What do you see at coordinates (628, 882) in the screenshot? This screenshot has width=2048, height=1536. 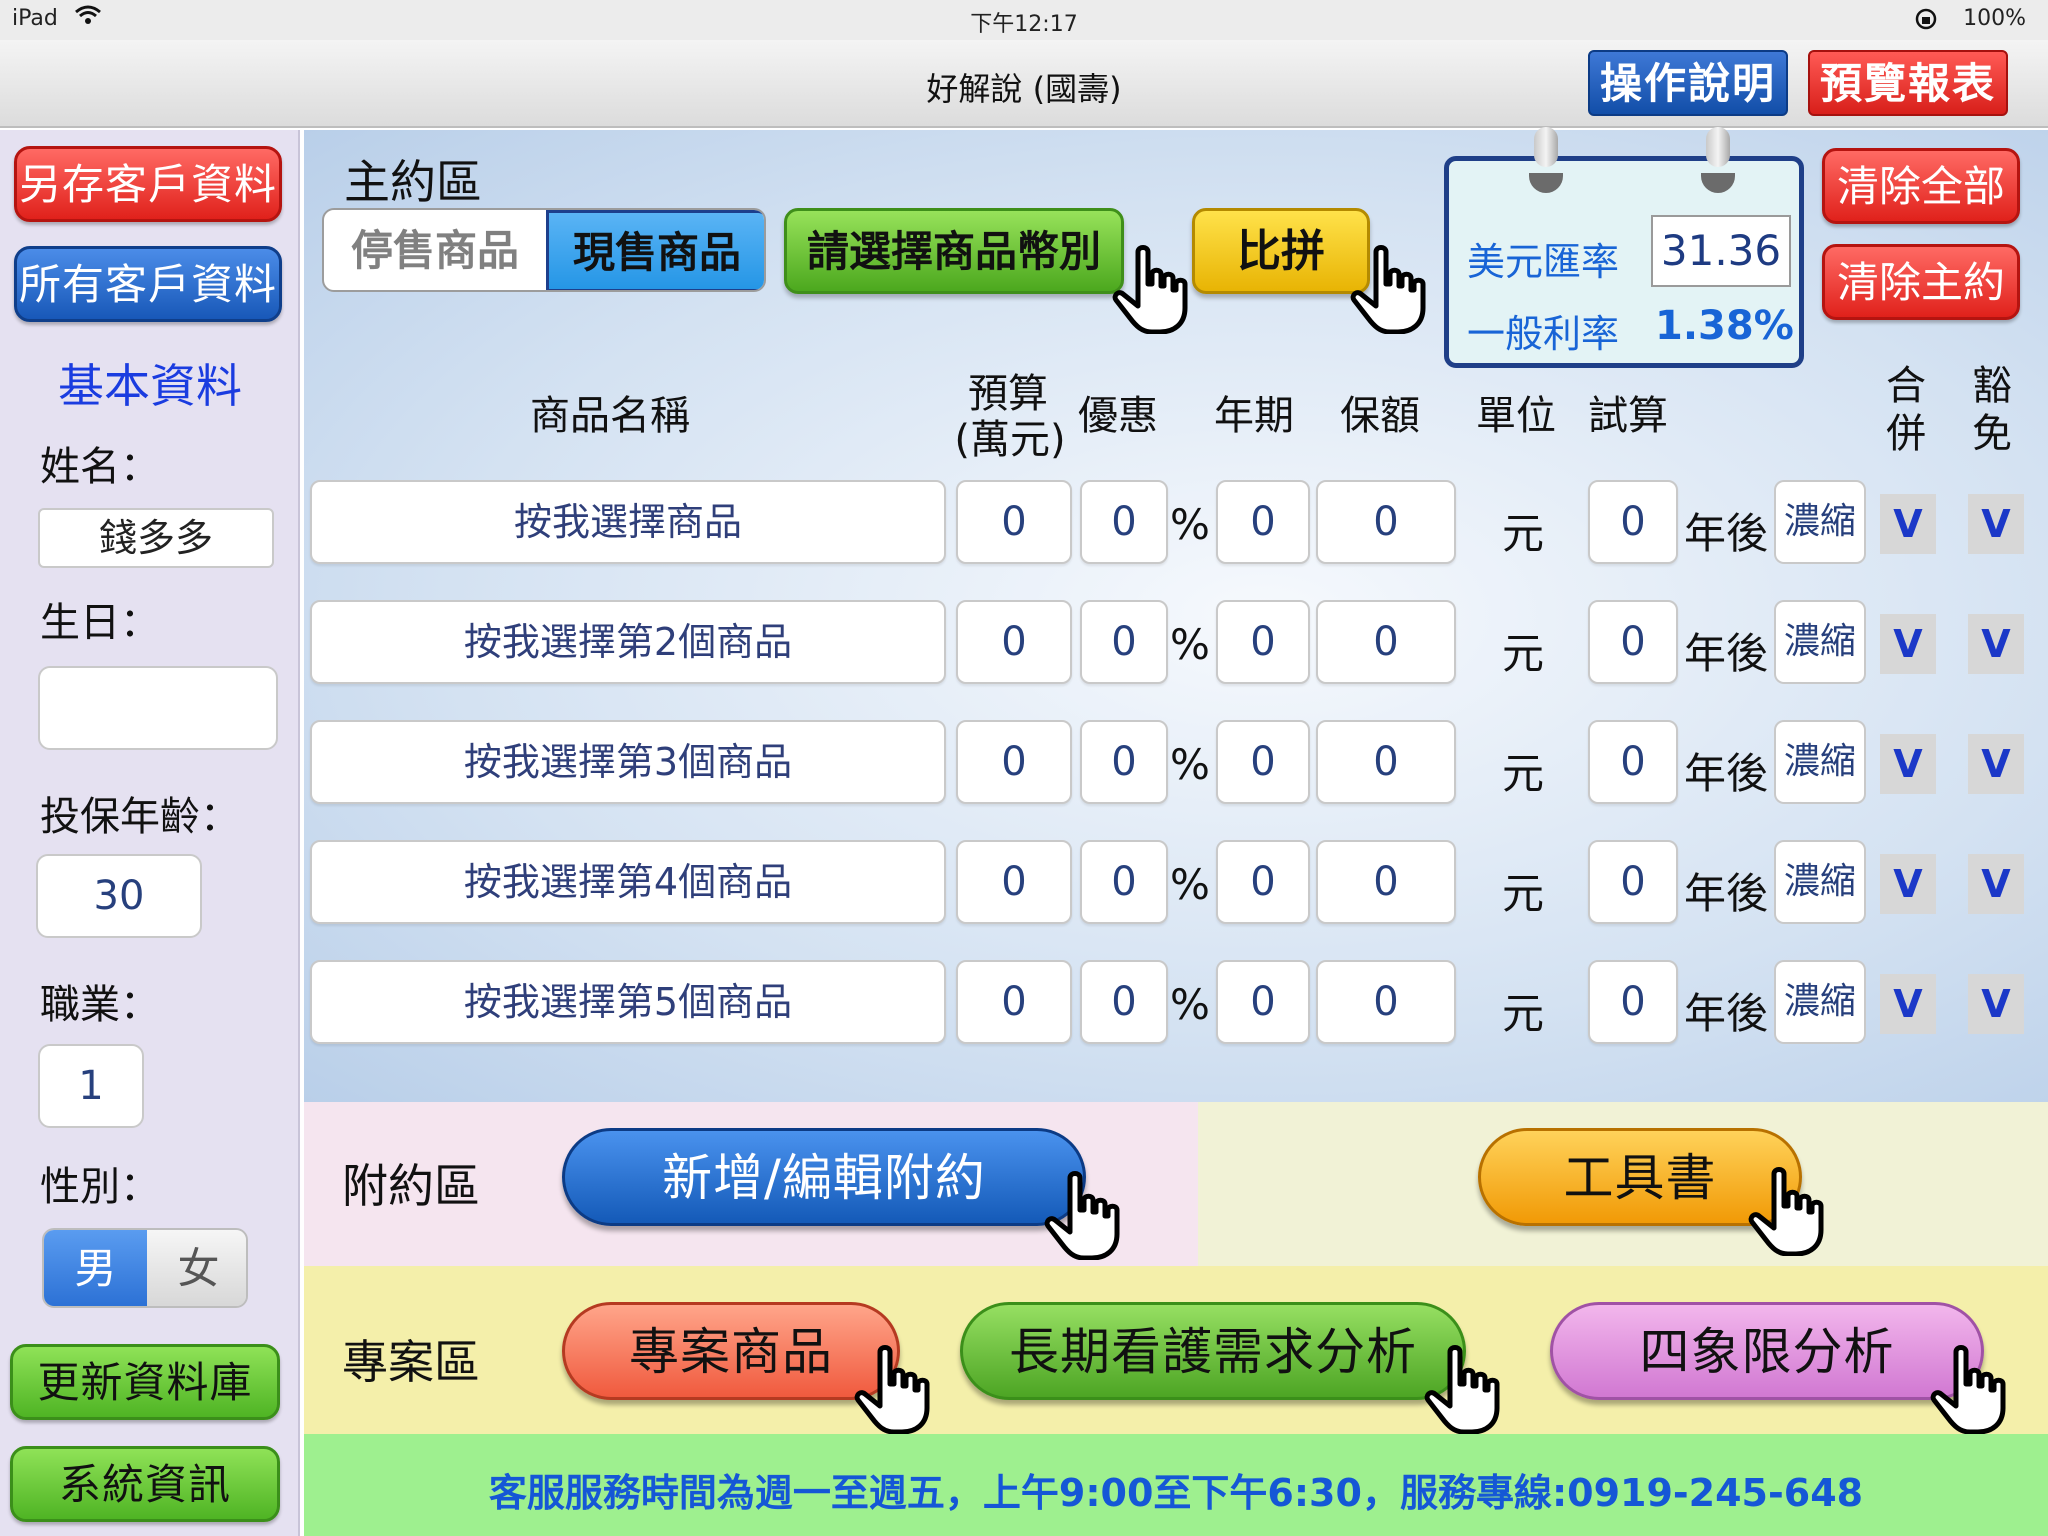 I see `product-select-field: 按我選擇第4個商品` at bounding box center [628, 882].